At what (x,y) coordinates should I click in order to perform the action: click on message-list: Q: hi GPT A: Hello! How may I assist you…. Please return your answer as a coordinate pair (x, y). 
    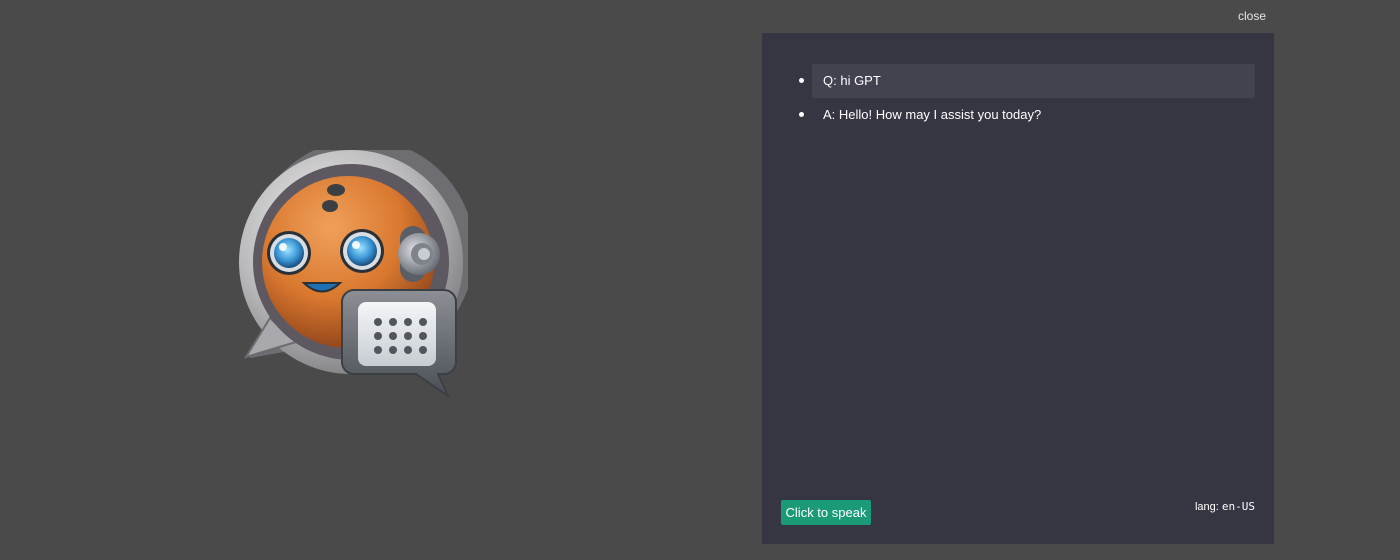
    Looking at the image, I should click on (1027, 98).